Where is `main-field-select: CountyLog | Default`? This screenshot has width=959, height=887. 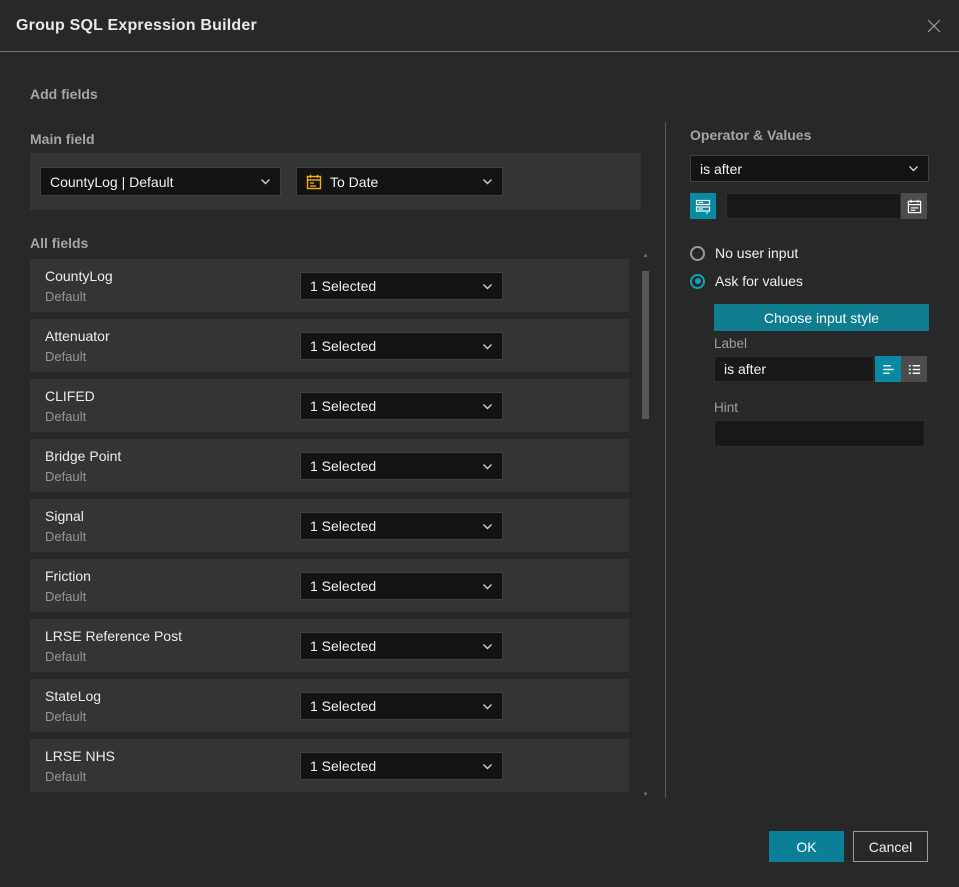
main-field-select: CountyLog | Default is located at coordinates (160, 181).